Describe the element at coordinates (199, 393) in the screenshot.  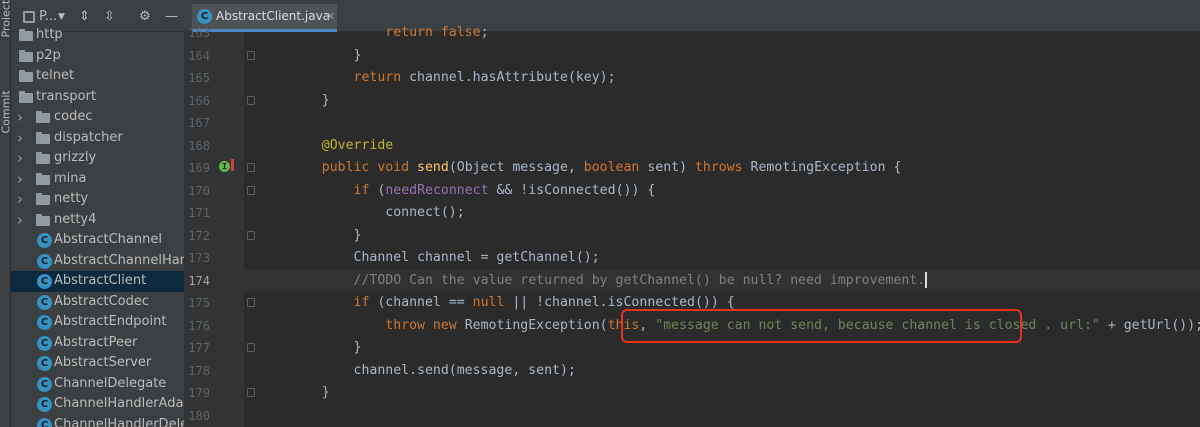
I see `line-number: 179` at that location.